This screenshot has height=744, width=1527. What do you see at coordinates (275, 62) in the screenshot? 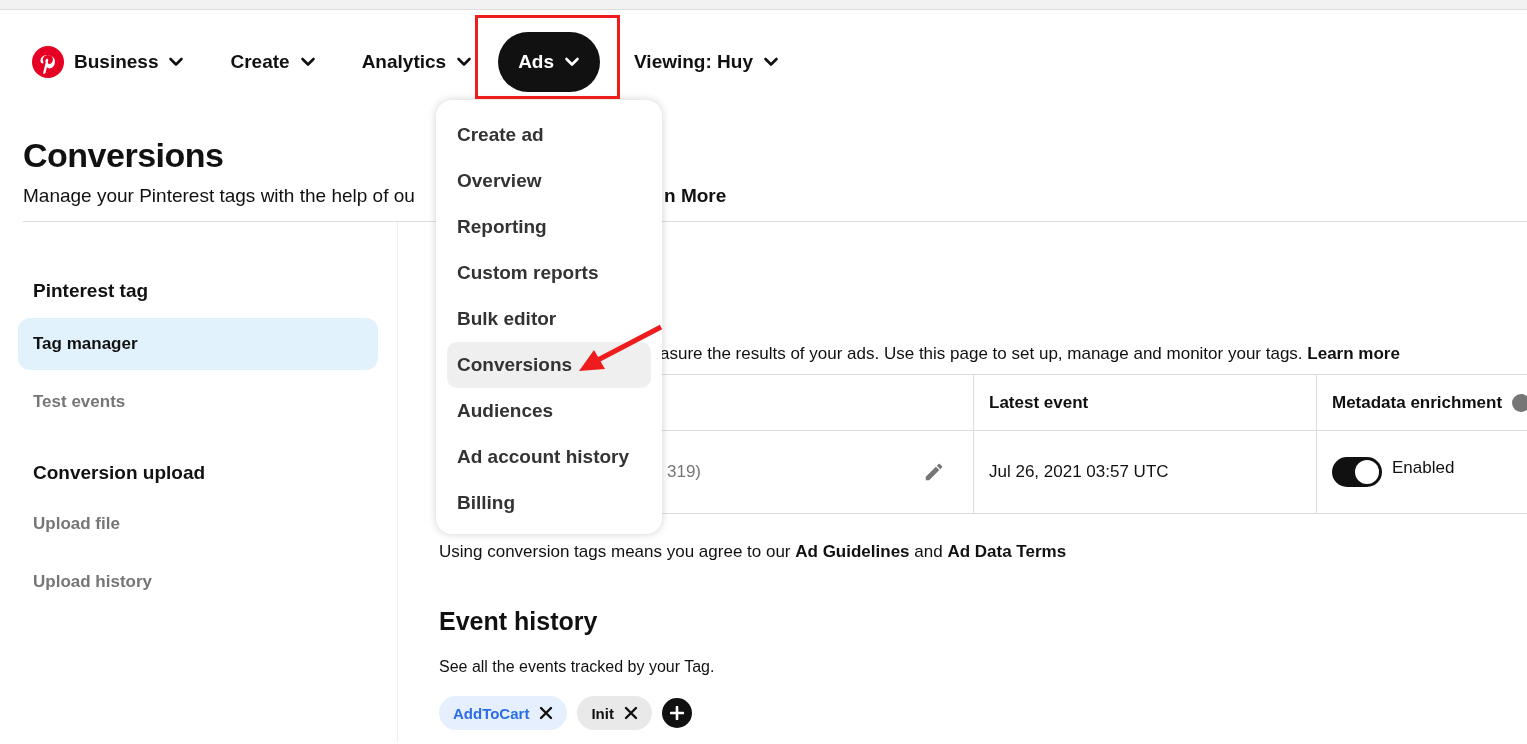
I see `nav-menu-button: Create` at bounding box center [275, 62].